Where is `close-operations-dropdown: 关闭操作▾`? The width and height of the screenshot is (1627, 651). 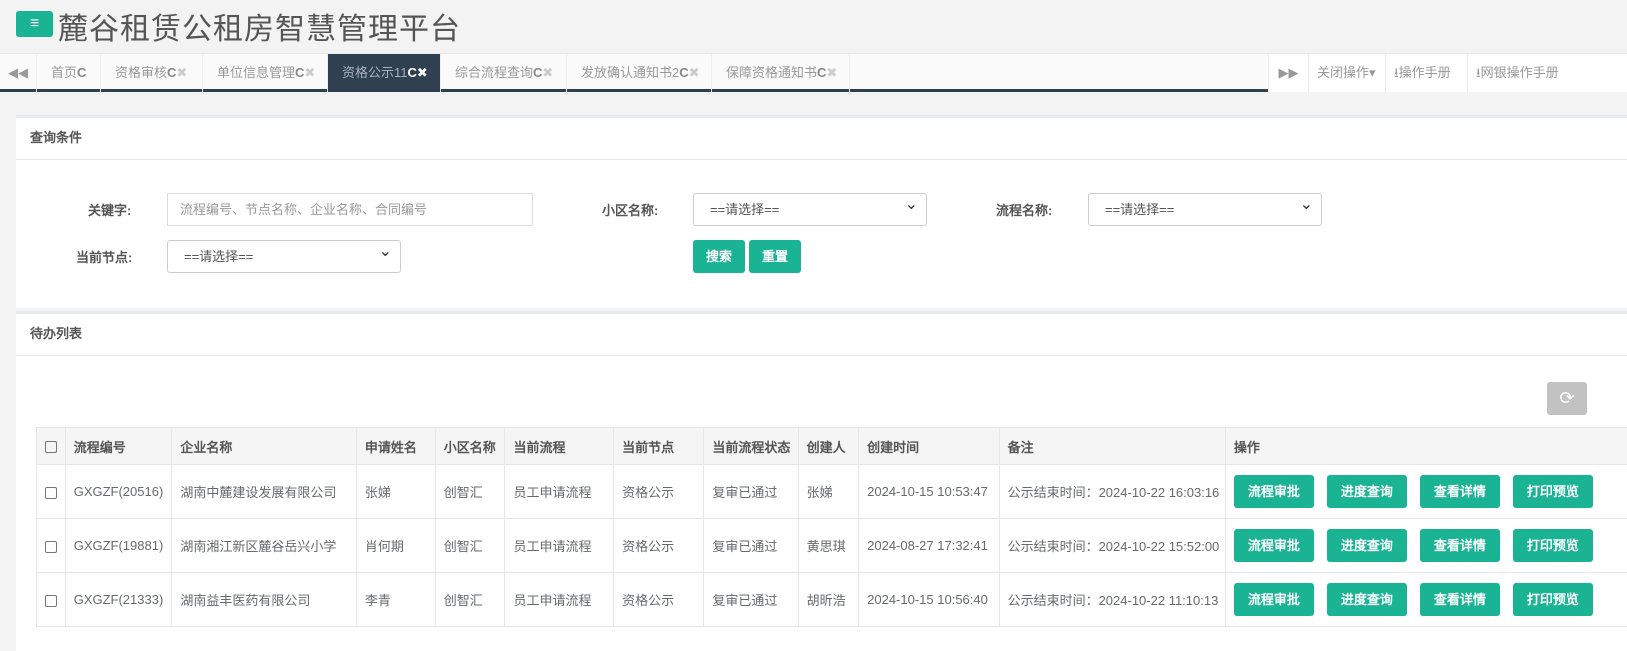
close-operations-dropdown: 关闭操作▾ is located at coordinates (1346, 73).